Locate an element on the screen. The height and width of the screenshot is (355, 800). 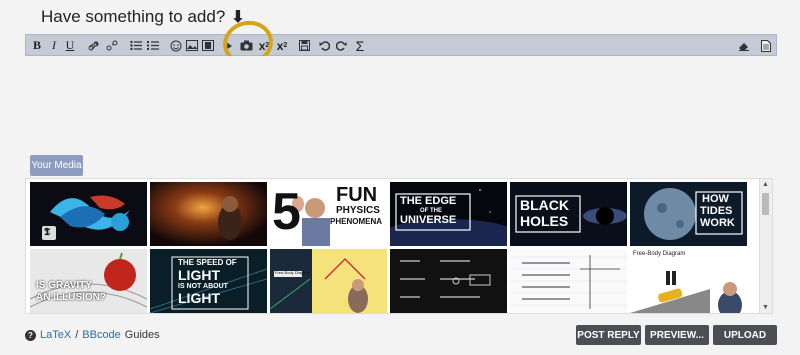
underline-label: U is located at coordinates (70, 45).